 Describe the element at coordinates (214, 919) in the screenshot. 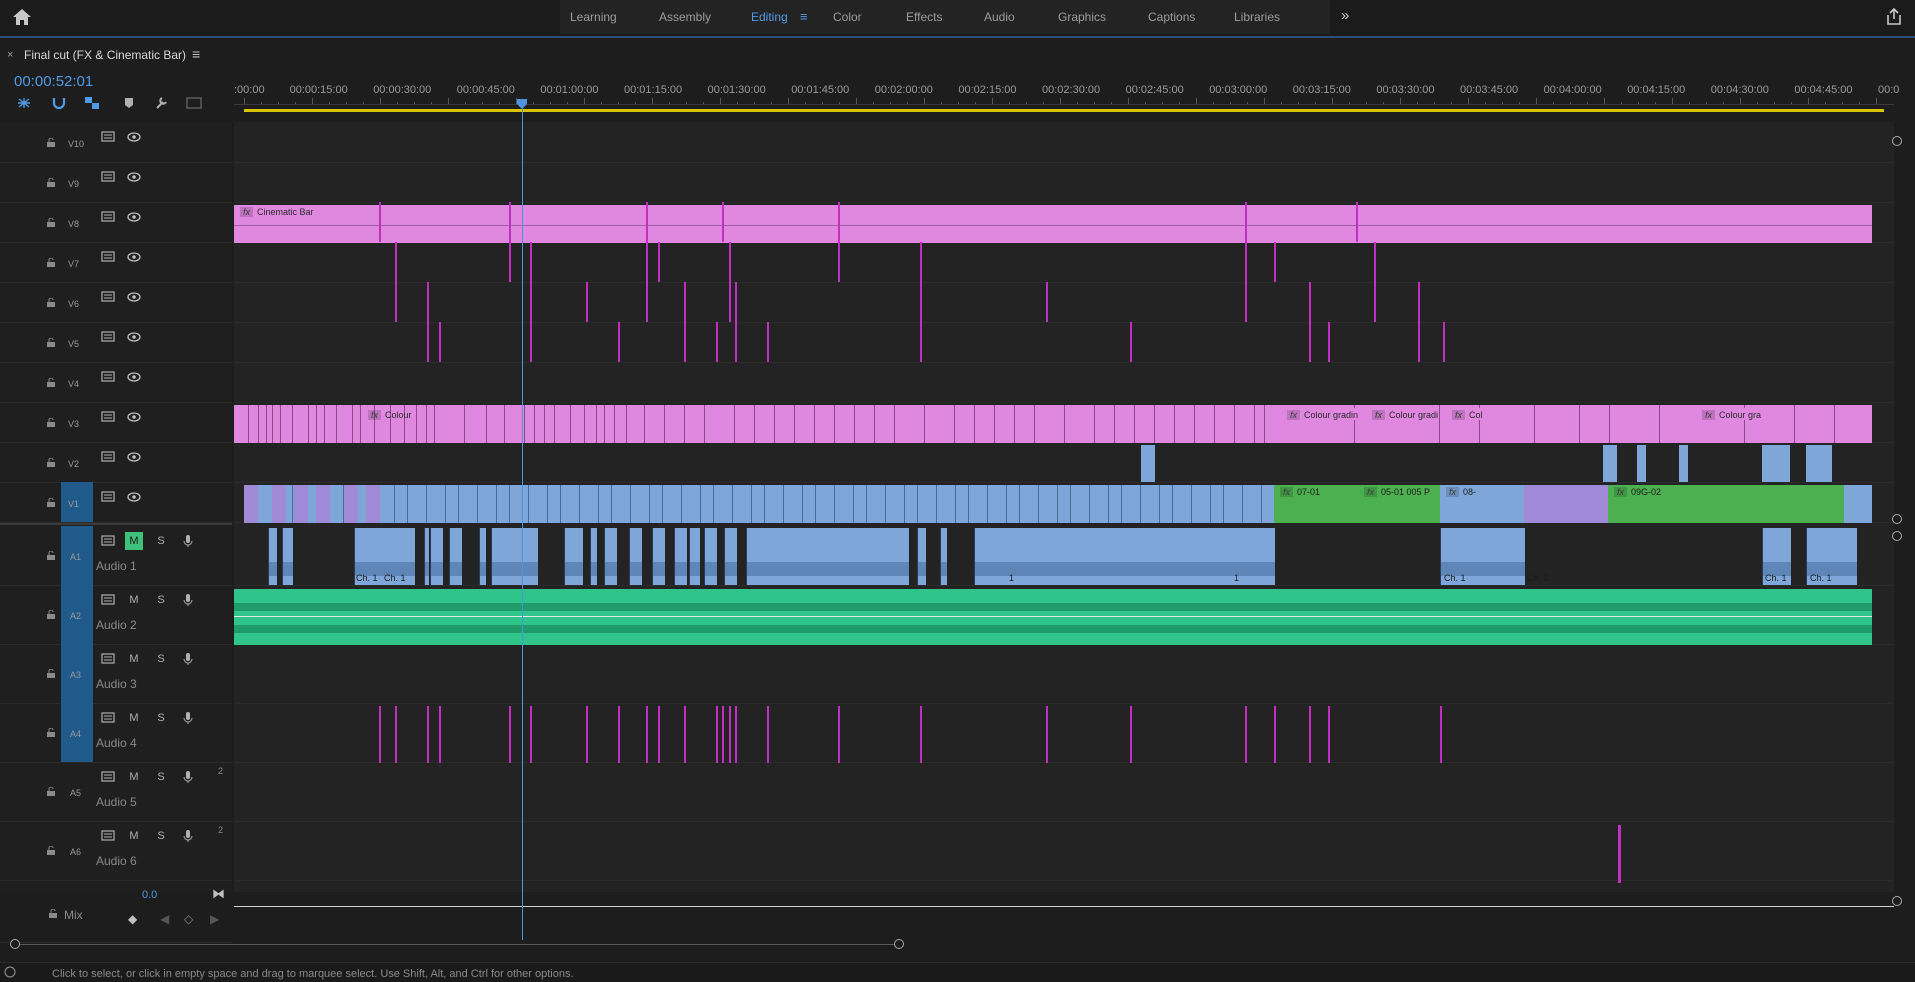

I see `next-keyframe-icon: ▶` at that location.